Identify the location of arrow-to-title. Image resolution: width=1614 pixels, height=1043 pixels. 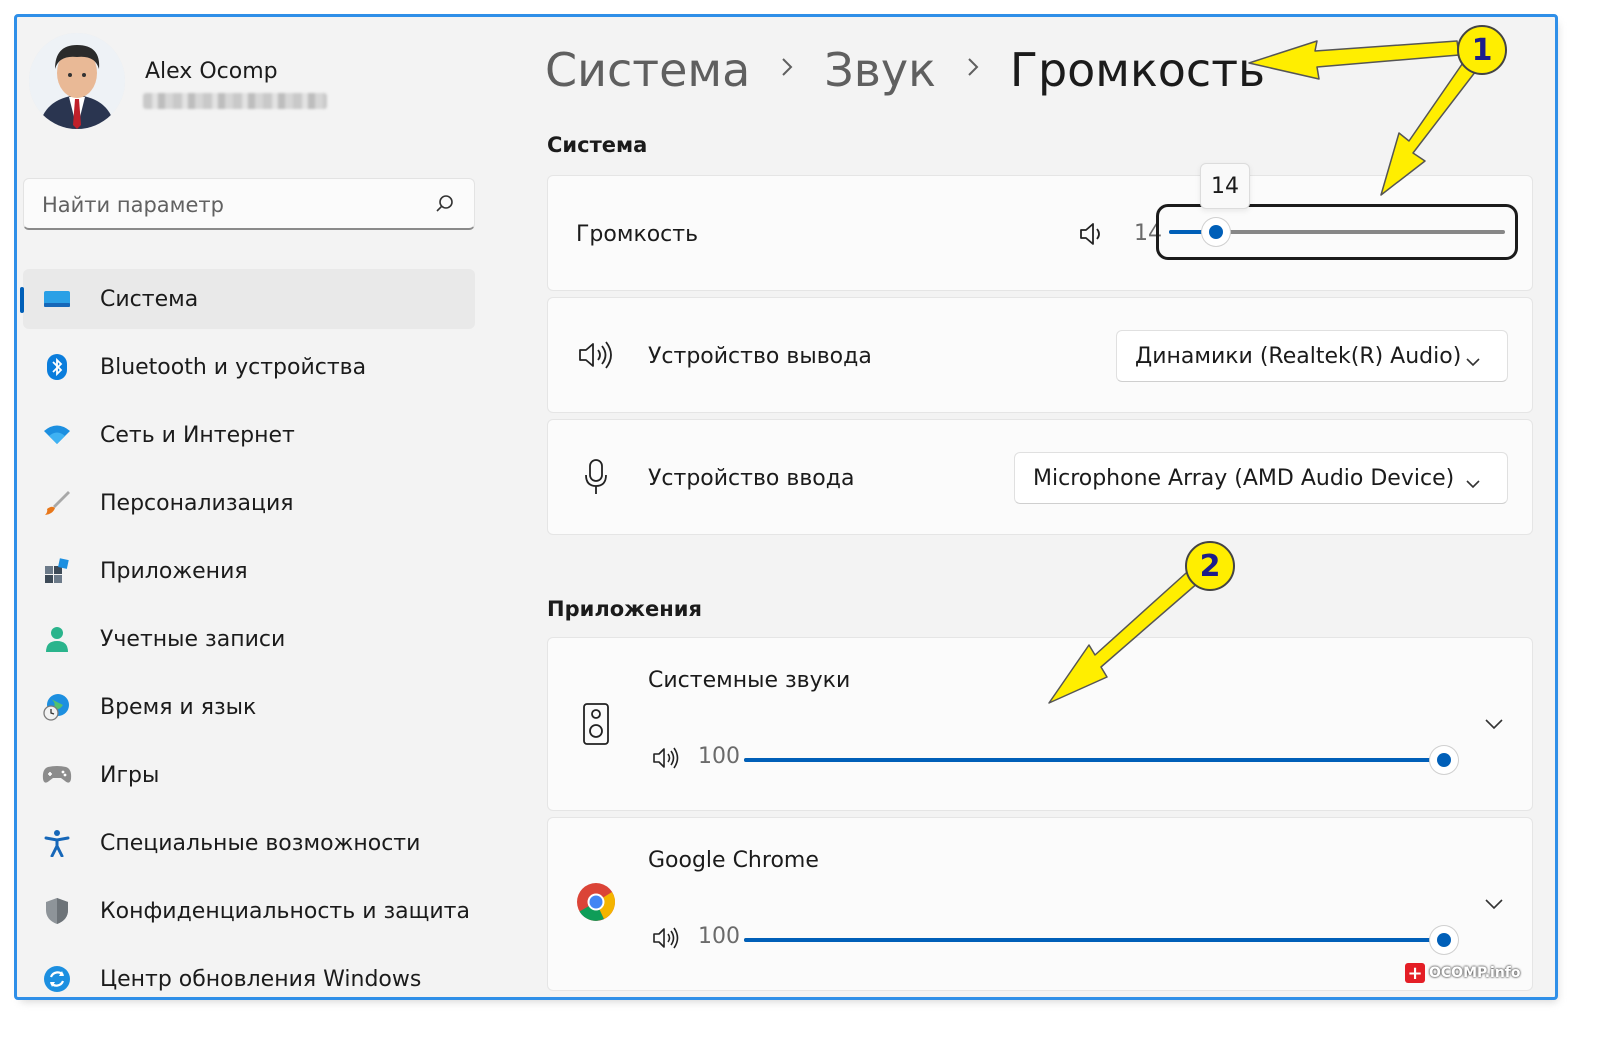
(1354, 60).